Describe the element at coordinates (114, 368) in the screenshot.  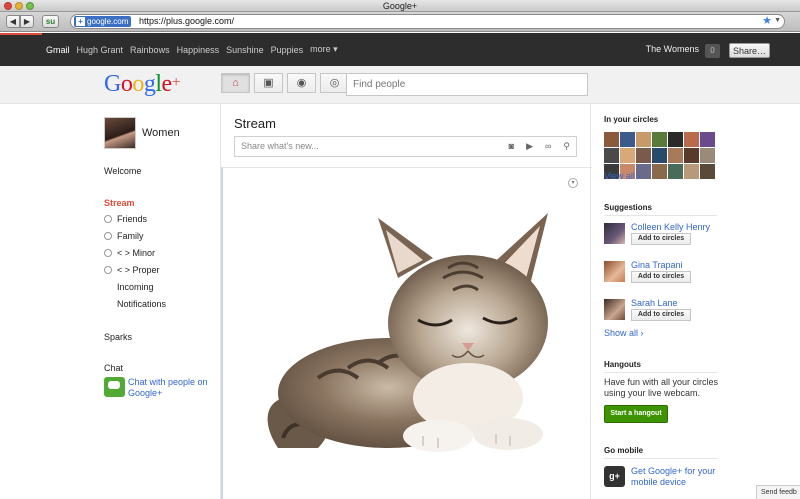
I see `chat-heading: Chat` at that location.